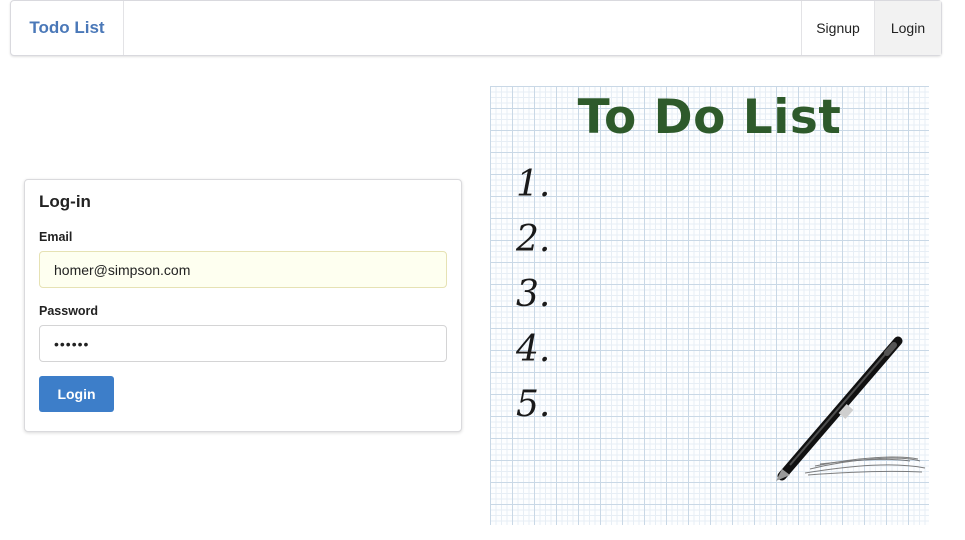 This screenshot has height=540, width=965. I want to click on list-number-5: 5., so click(533, 404).